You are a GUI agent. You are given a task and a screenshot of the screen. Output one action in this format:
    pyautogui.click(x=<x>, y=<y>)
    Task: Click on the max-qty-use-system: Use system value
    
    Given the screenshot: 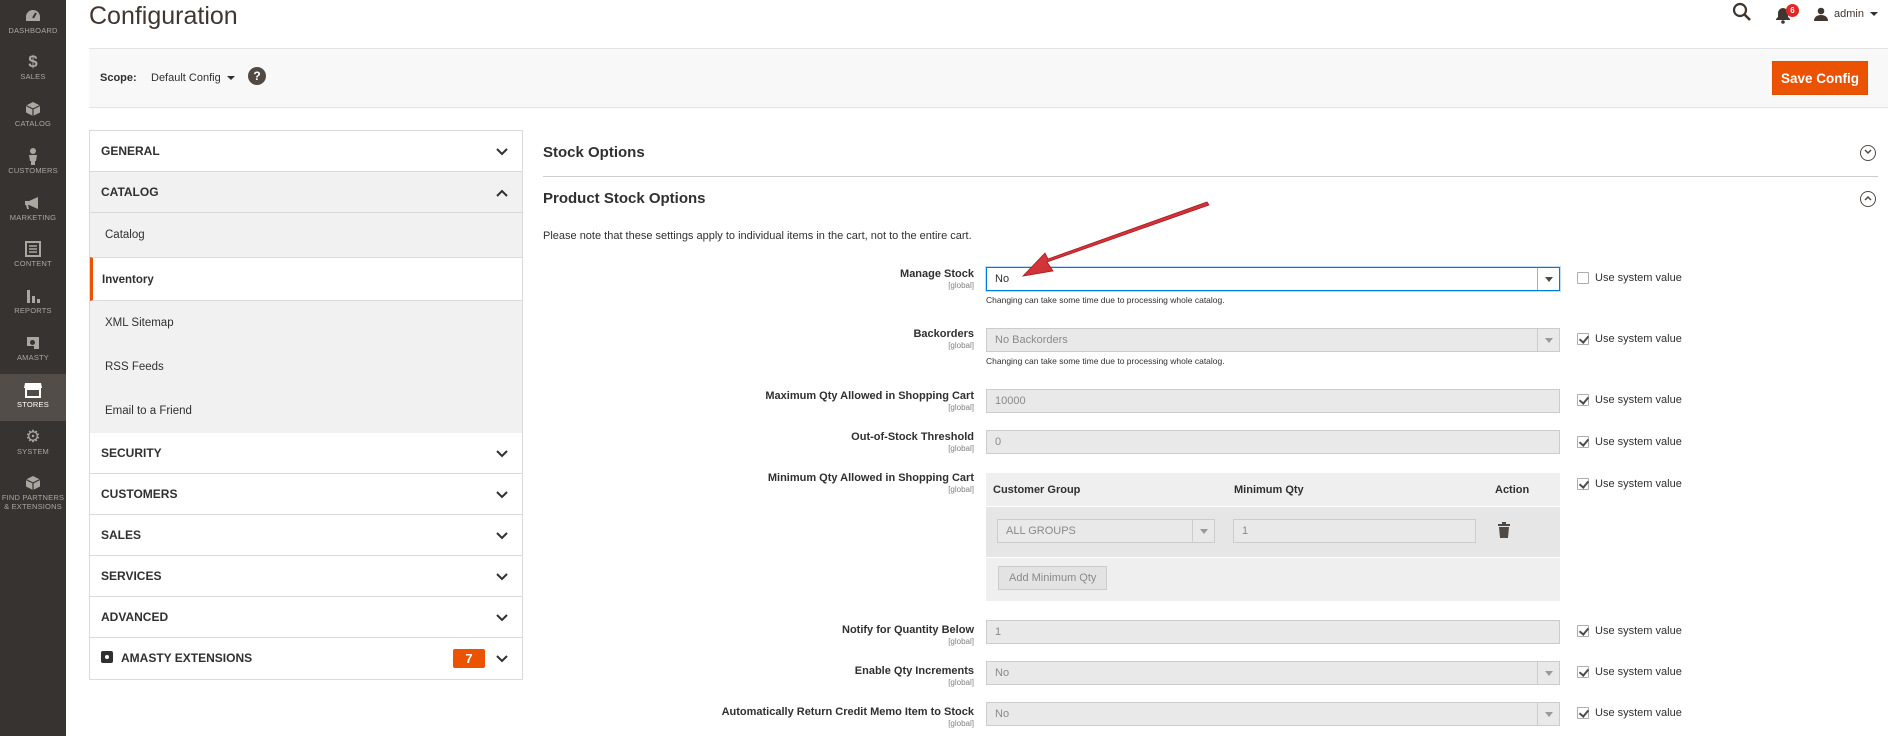 What is the action you would take?
    pyautogui.click(x=1629, y=400)
    